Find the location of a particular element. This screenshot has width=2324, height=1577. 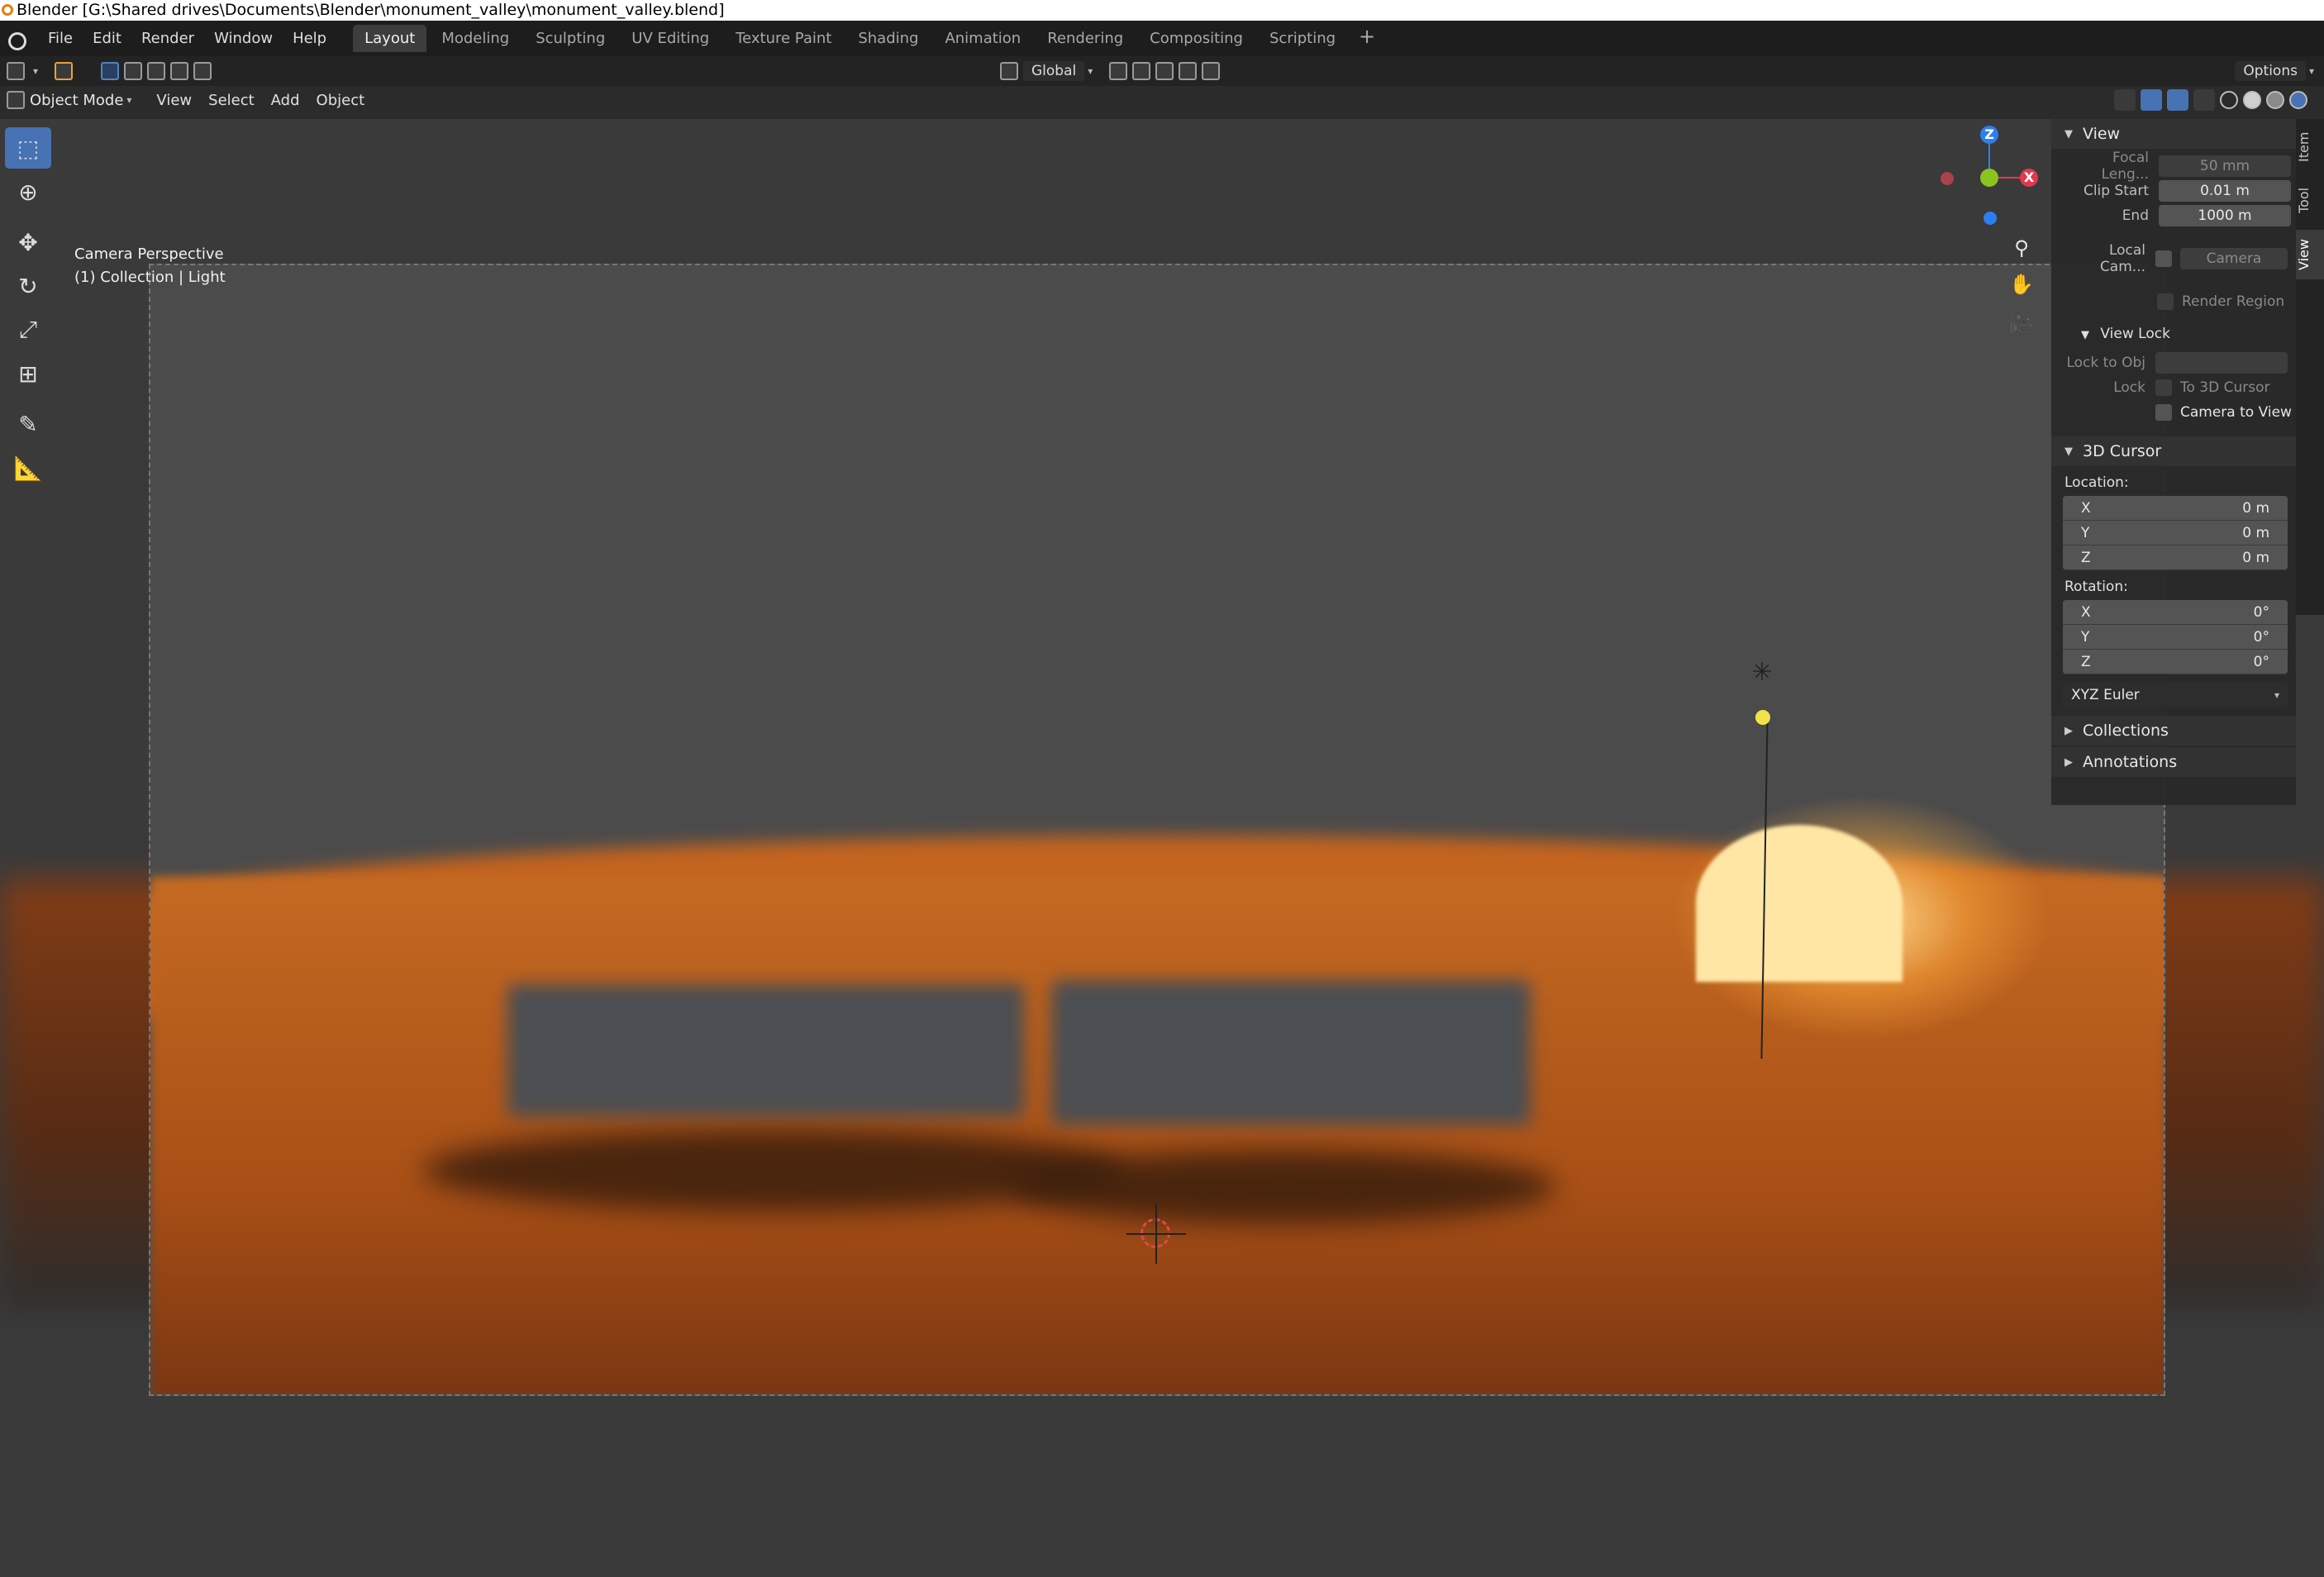

tab-rendering: Rendering is located at coordinates (1085, 38).